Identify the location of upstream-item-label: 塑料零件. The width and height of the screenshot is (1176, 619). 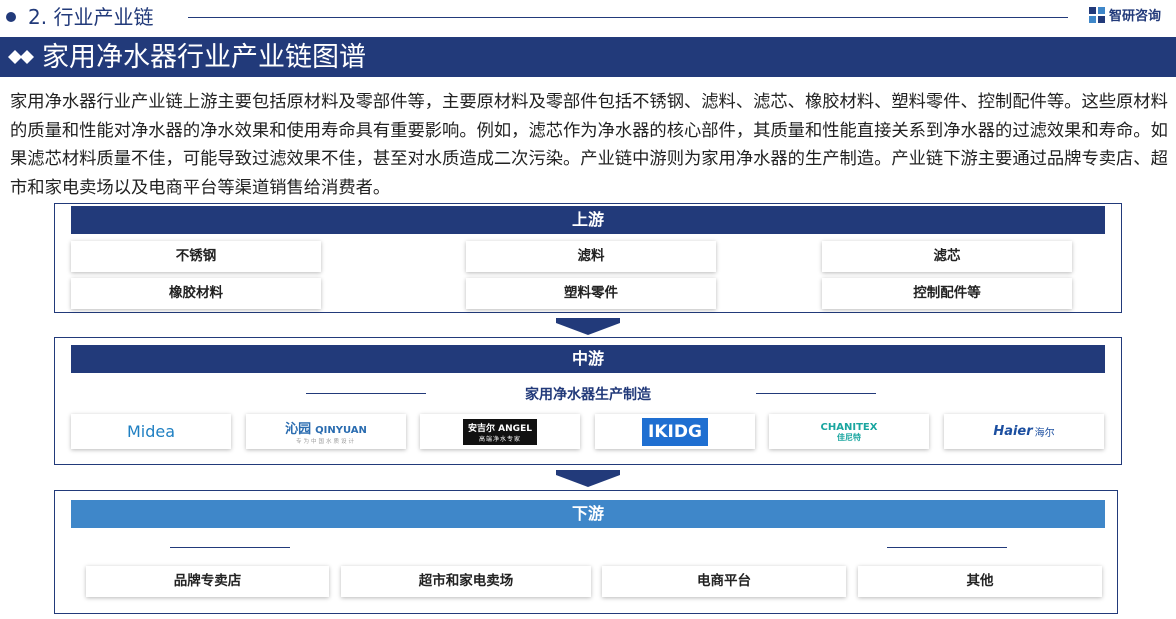
(591, 293).